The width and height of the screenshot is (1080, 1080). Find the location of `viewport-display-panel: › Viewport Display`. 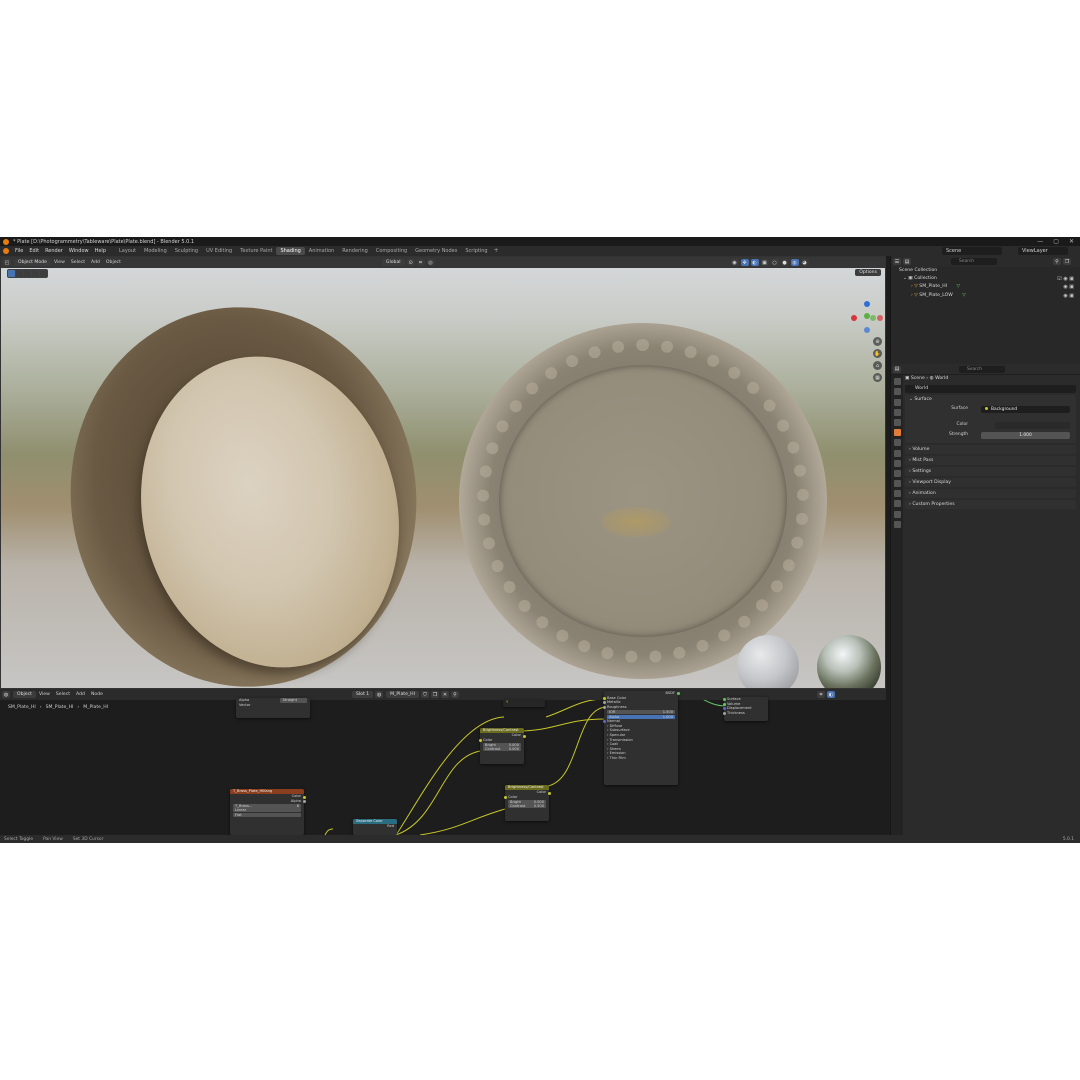

viewport-display-panel: › Viewport Display is located at coordinates (990, 482).